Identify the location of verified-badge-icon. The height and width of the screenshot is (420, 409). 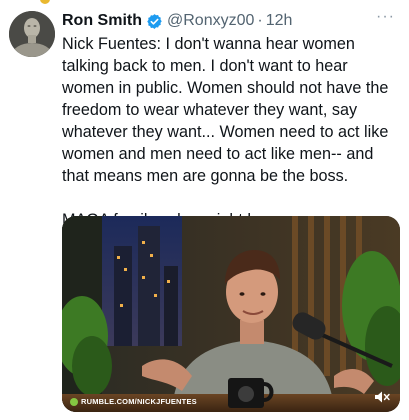
(154, 21).